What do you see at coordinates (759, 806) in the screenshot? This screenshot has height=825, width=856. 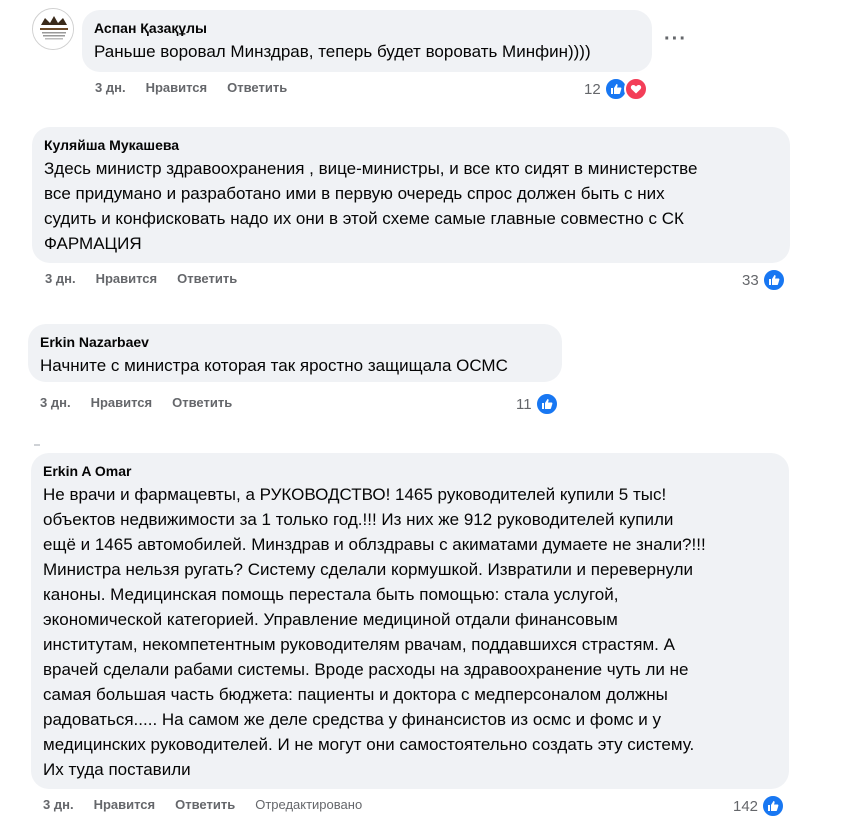 I see `reaction-summary: 142` at bounding box center [759, 806].